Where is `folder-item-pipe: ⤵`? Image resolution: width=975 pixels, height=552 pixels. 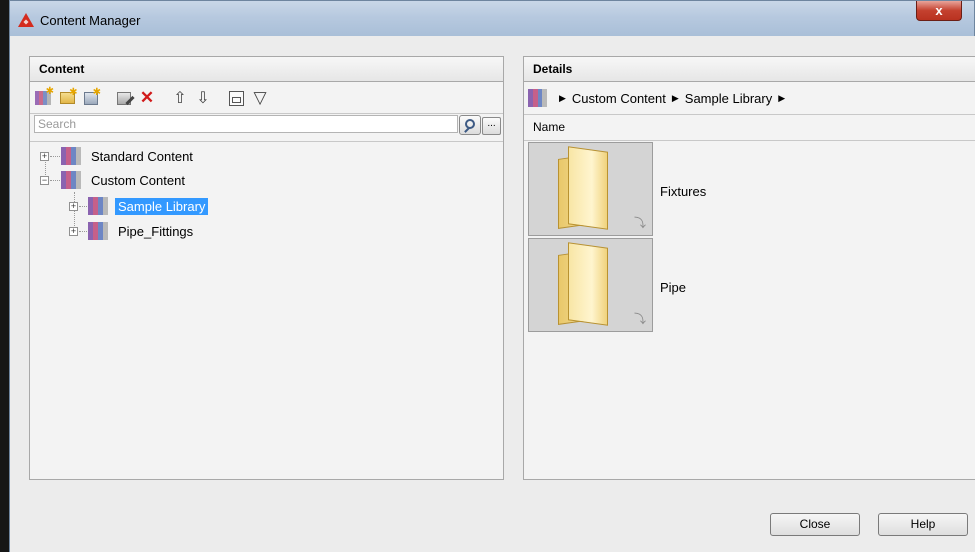 folder-item-pipe: ⤵ is located at coordinates (590, 285).